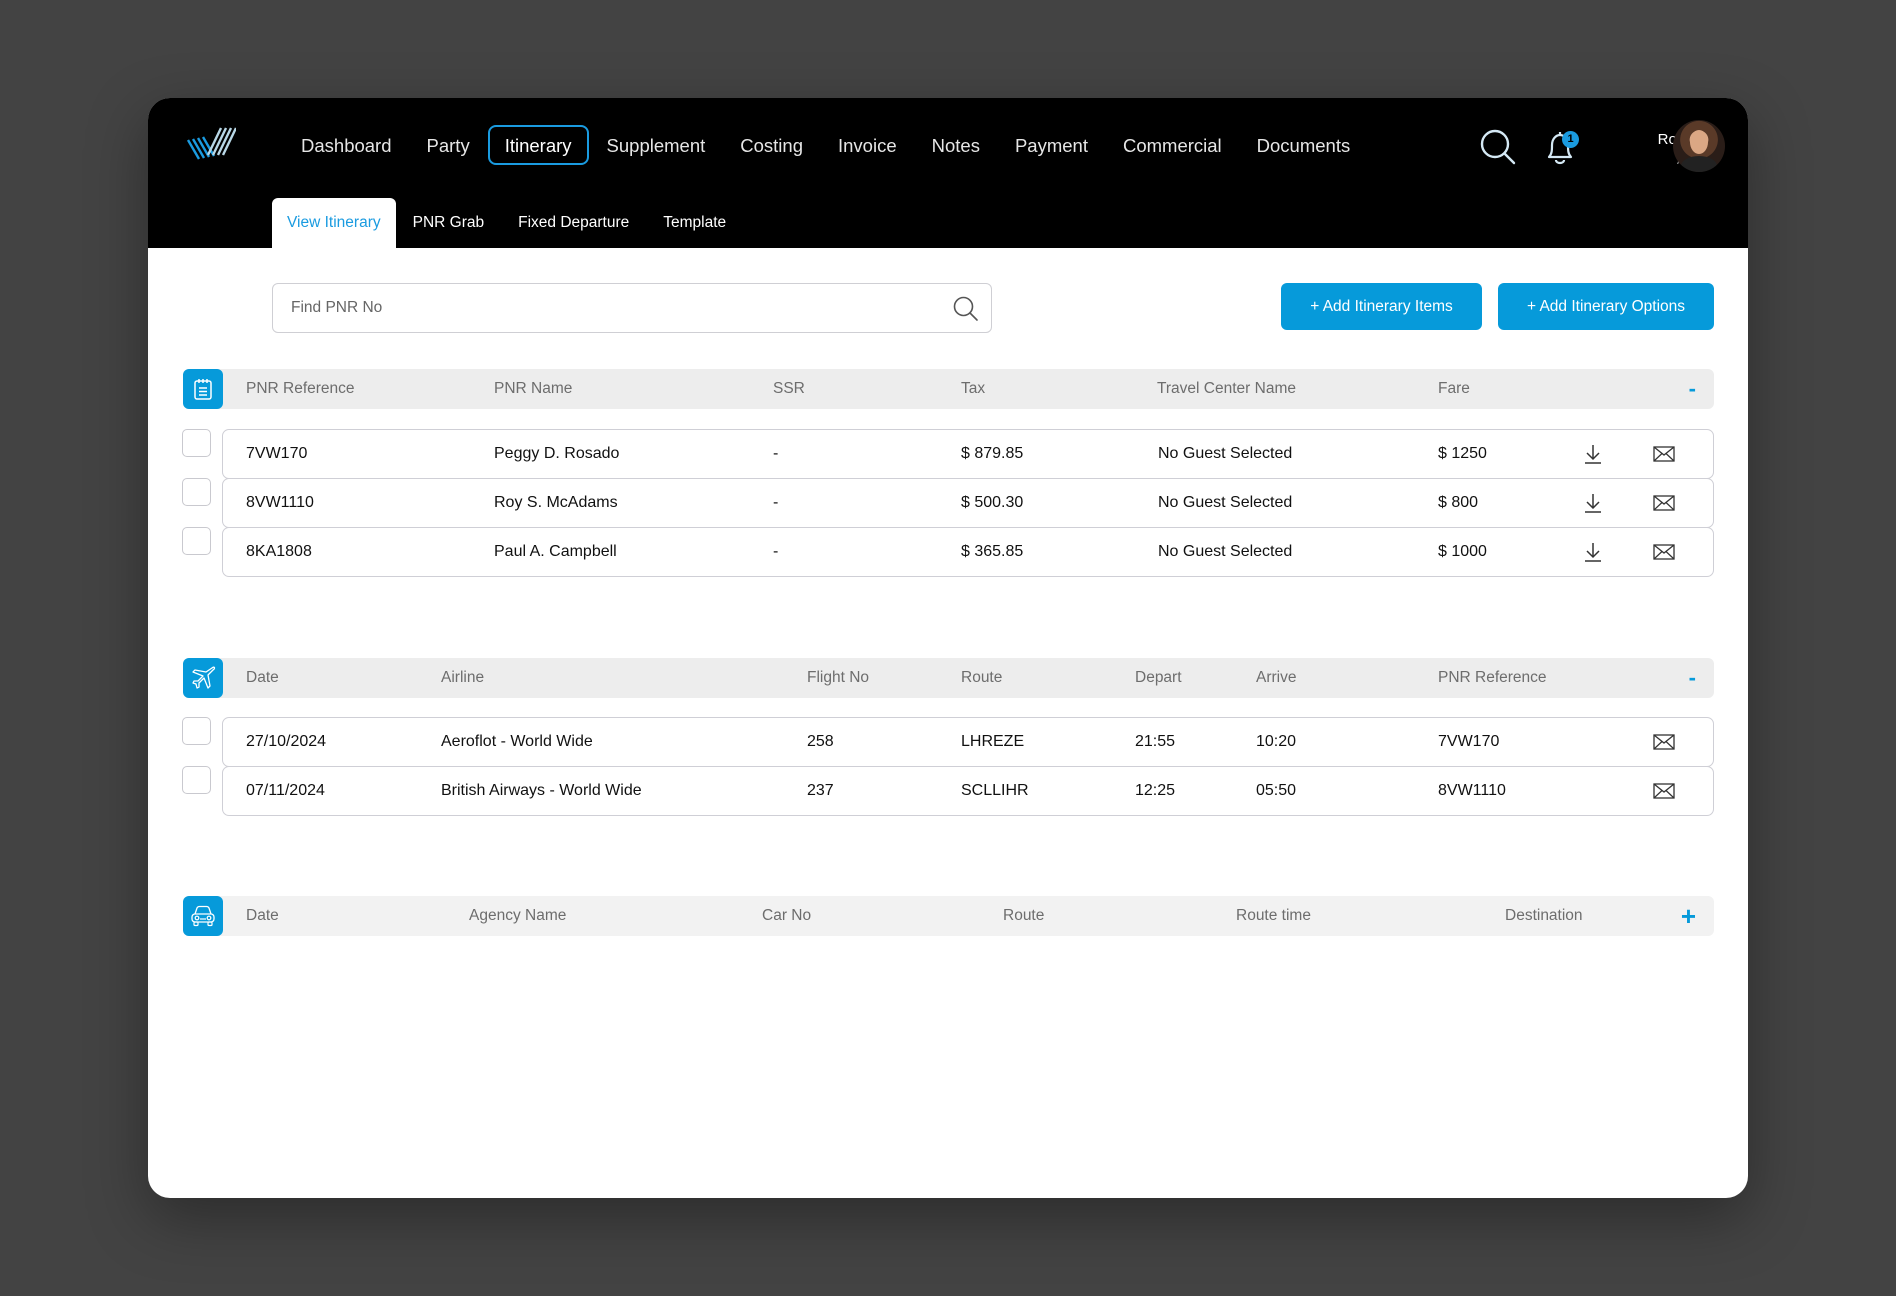 The image size is (1896, 1296). I want to click on nav-notes: Notes, so click(956, 145).